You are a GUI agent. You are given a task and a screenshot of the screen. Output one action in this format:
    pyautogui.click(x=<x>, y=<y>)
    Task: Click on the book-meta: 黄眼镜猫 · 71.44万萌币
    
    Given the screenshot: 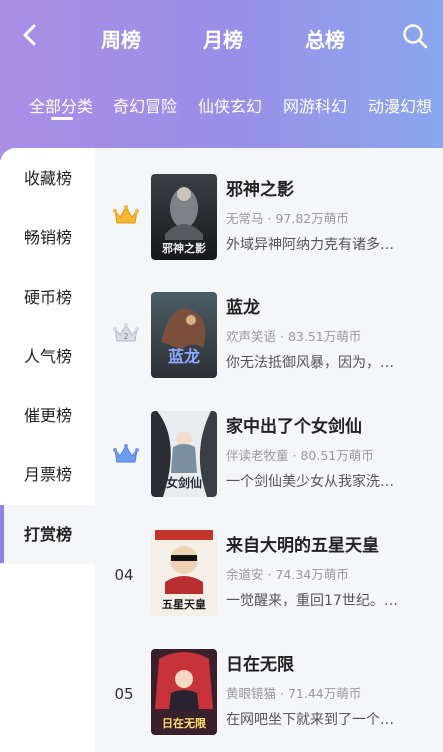 What is the action you would take?
    pyautogui.click(x=293, y=692)
    